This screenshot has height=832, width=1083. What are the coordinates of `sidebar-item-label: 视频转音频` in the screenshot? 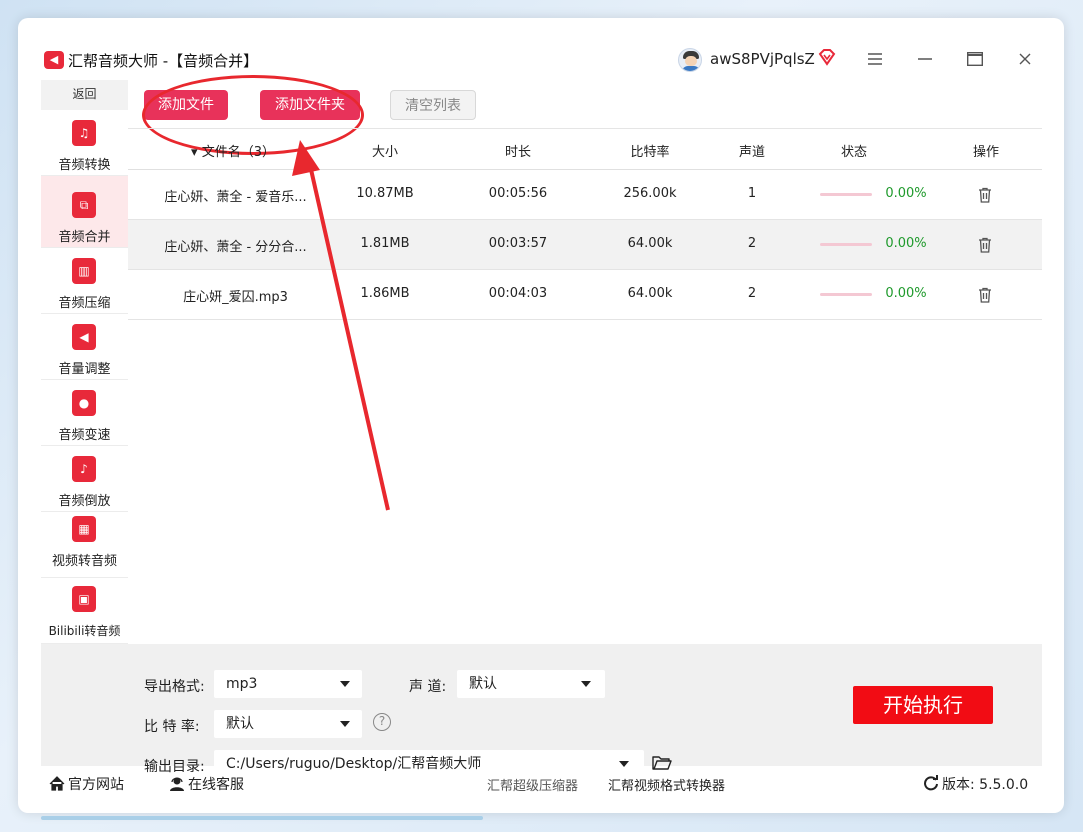 It's located at (84, 561).